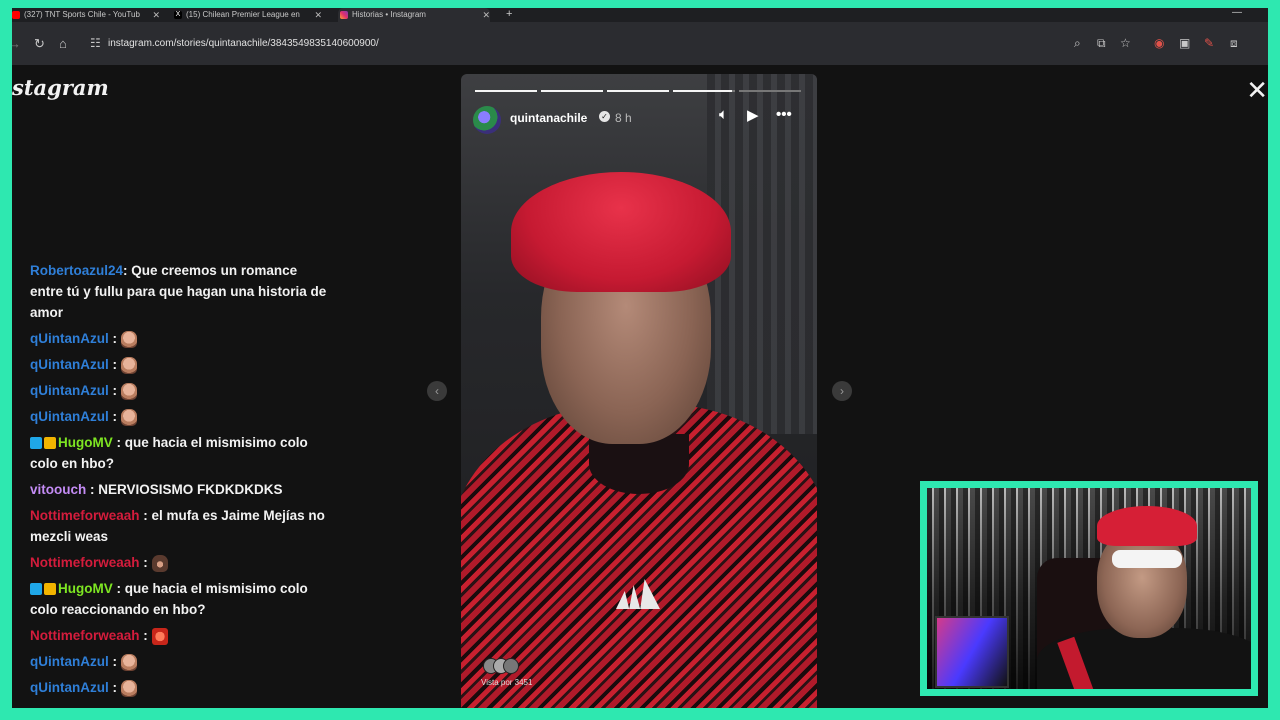  What do you see at coordinates (76, 270) in the screenshot?
I see `chat-username: Robertoazul24` at bounding box center [76, 270].